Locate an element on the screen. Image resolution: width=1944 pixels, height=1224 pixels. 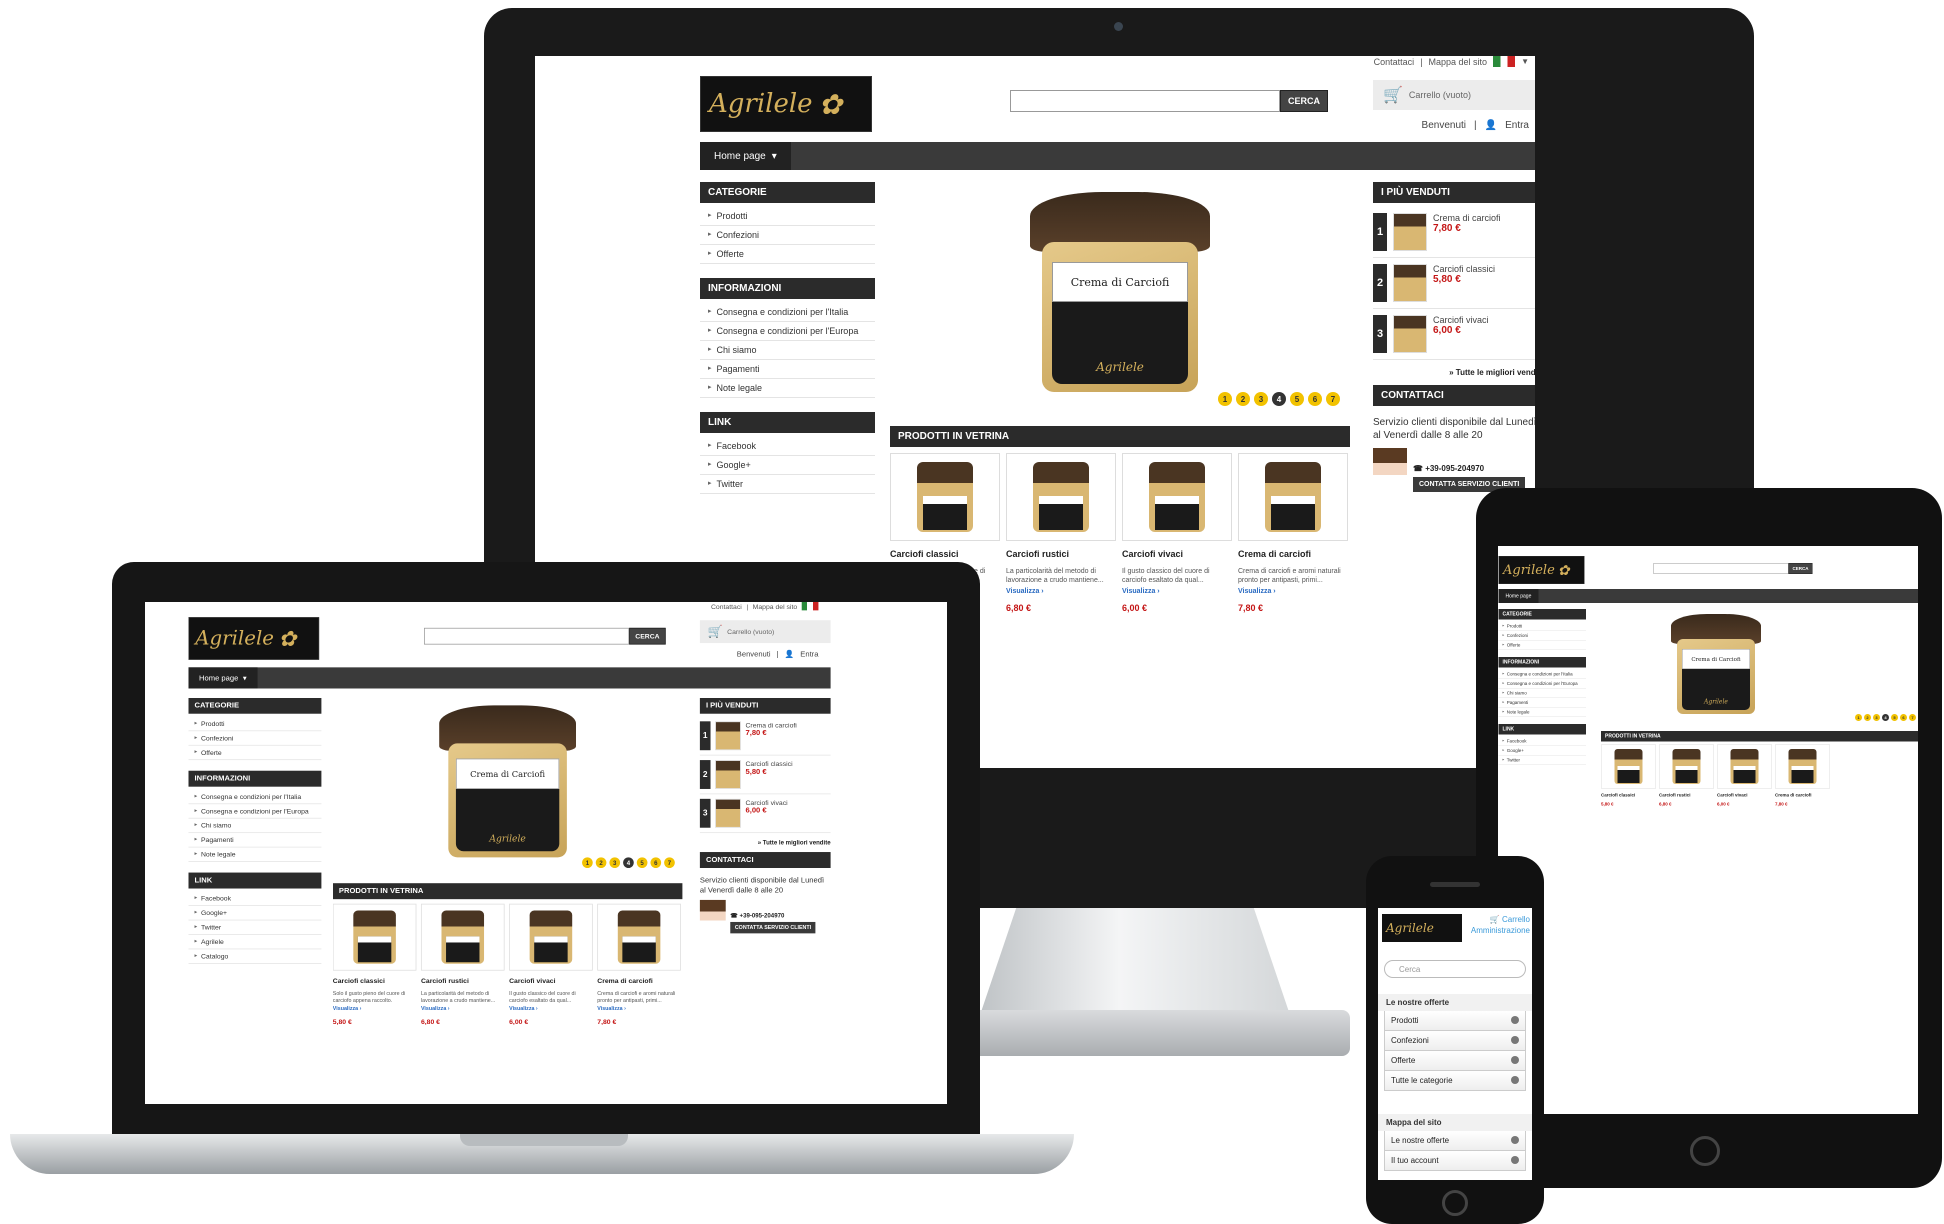
top-links: Contattaci | Mappa del sito ▼ is located at coordinates (1451, 61).